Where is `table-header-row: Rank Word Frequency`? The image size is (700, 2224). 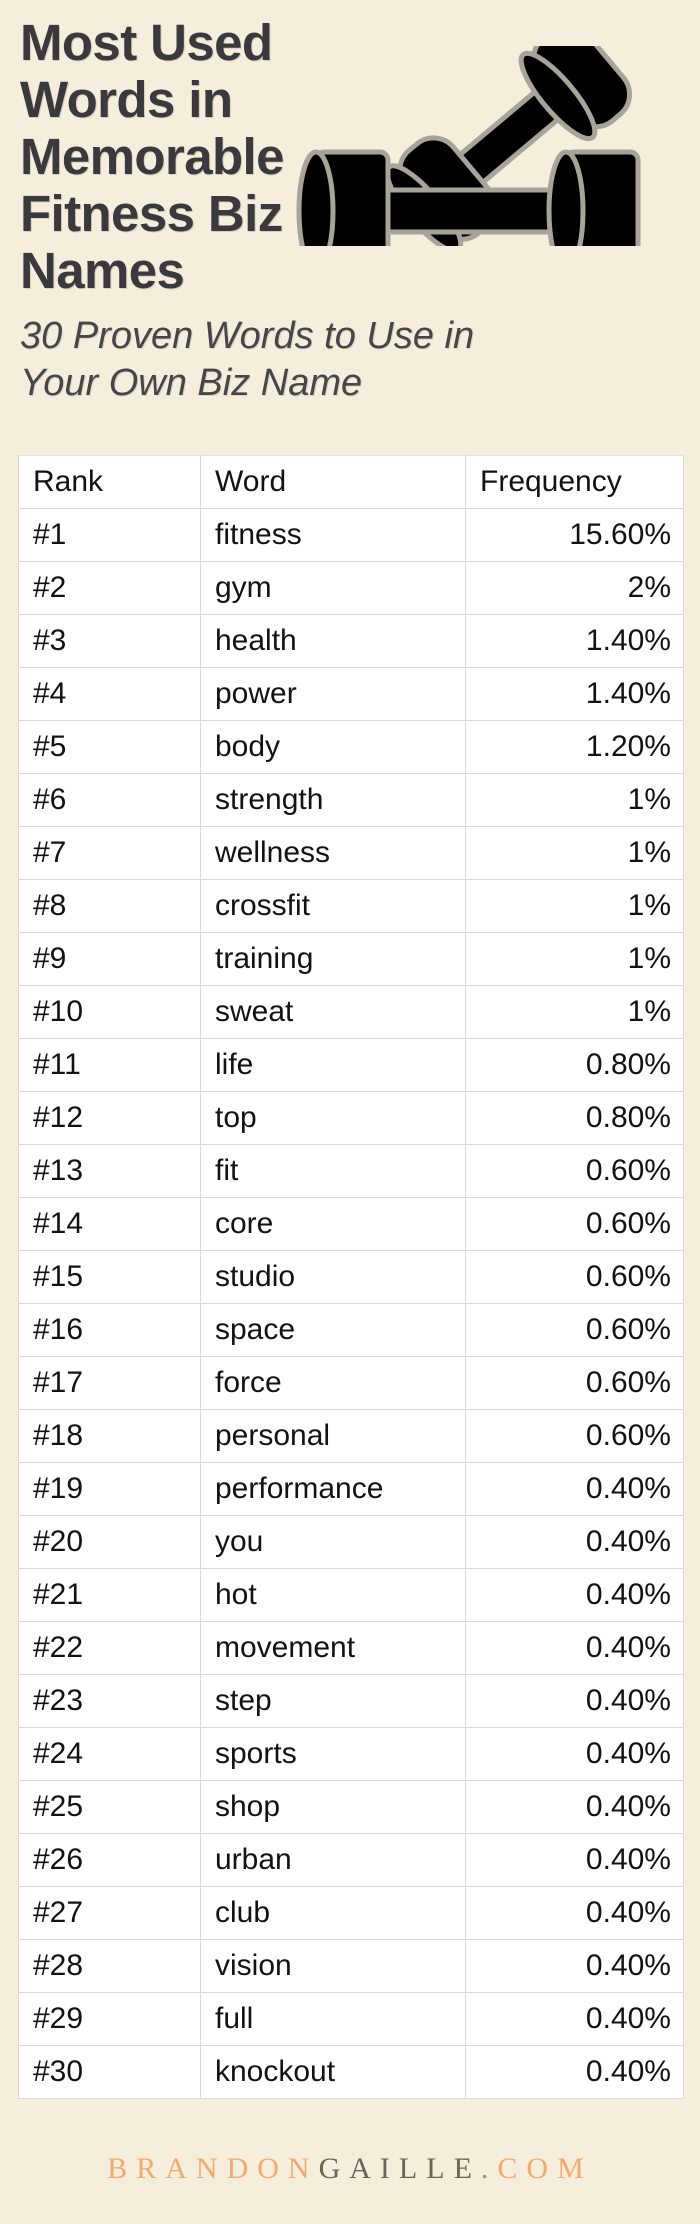 table-header-row: Rank Word Frequency is located at coordinates (351, 482).